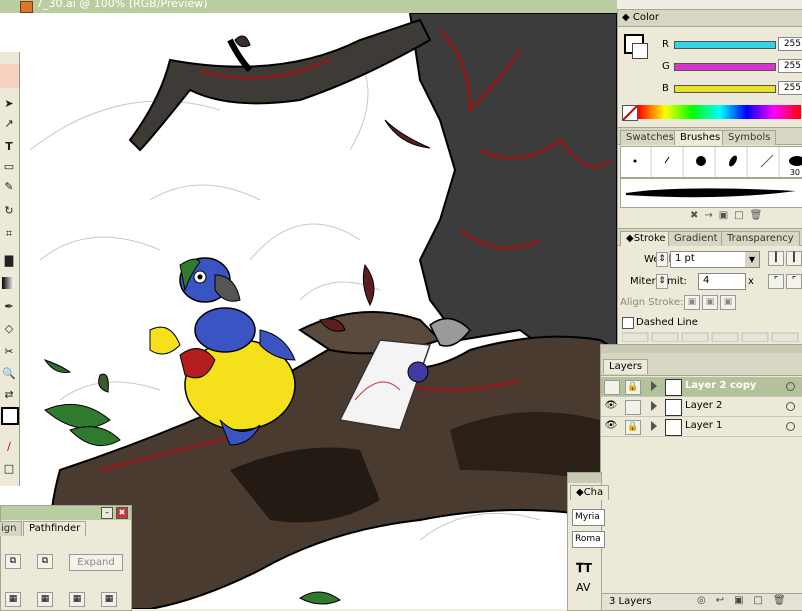  What do you see at coordinates (590, 492) in the screenshot?
I see `tab-character: ◆Cha` at bounding box center [590, 492].